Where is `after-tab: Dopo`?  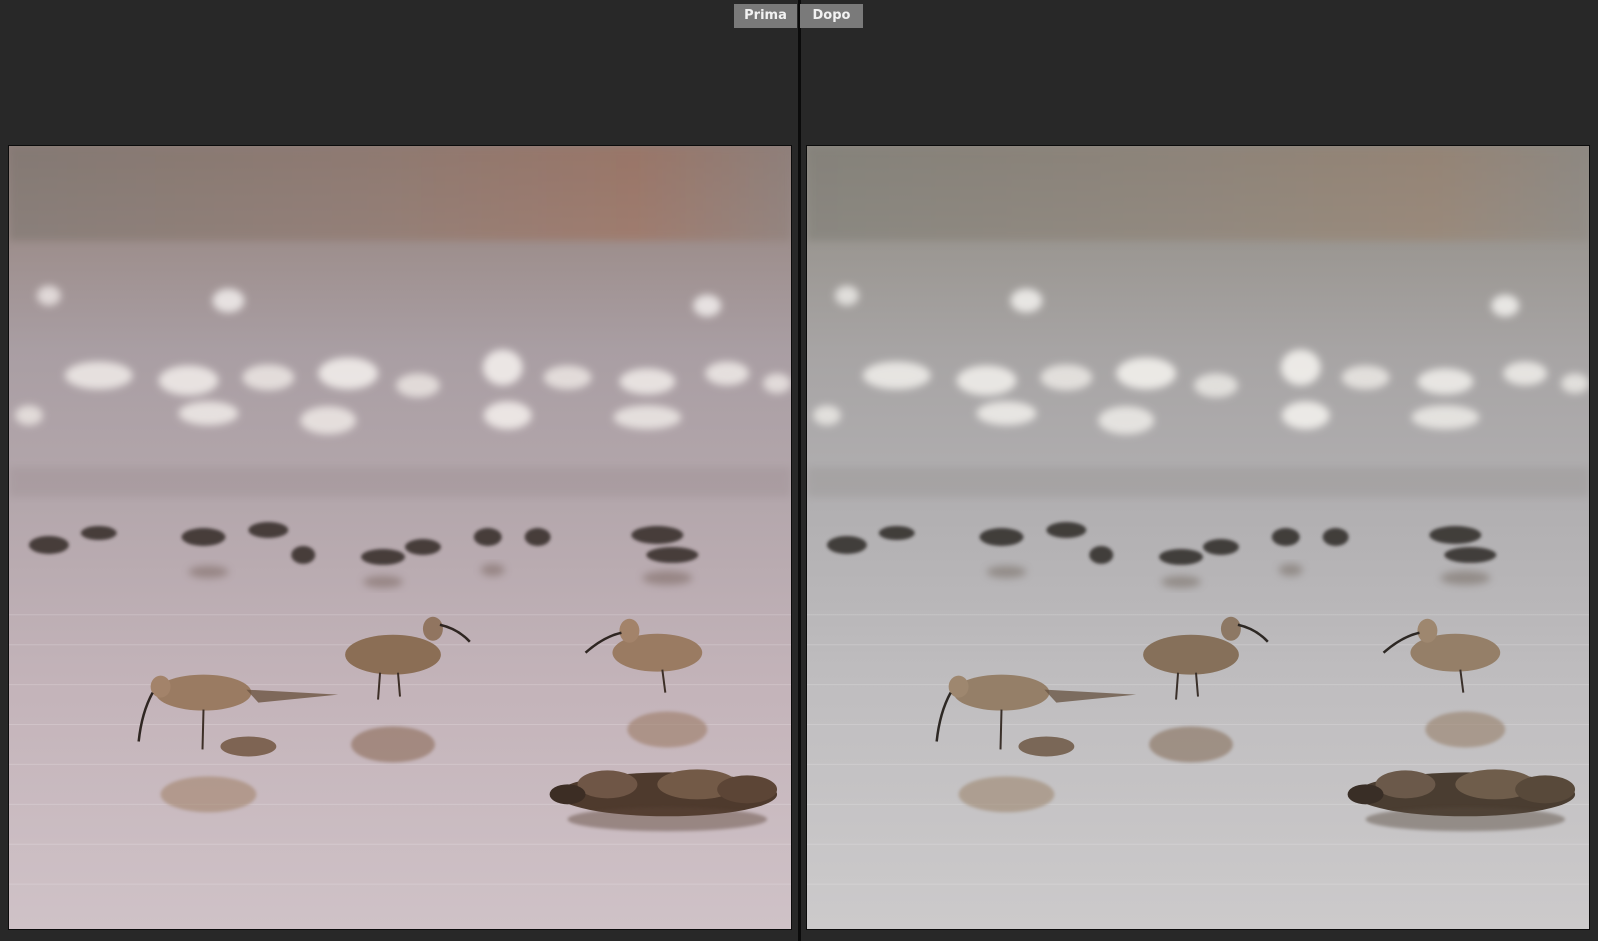
after-tab: Dopo is located at coordinates (831, 16).